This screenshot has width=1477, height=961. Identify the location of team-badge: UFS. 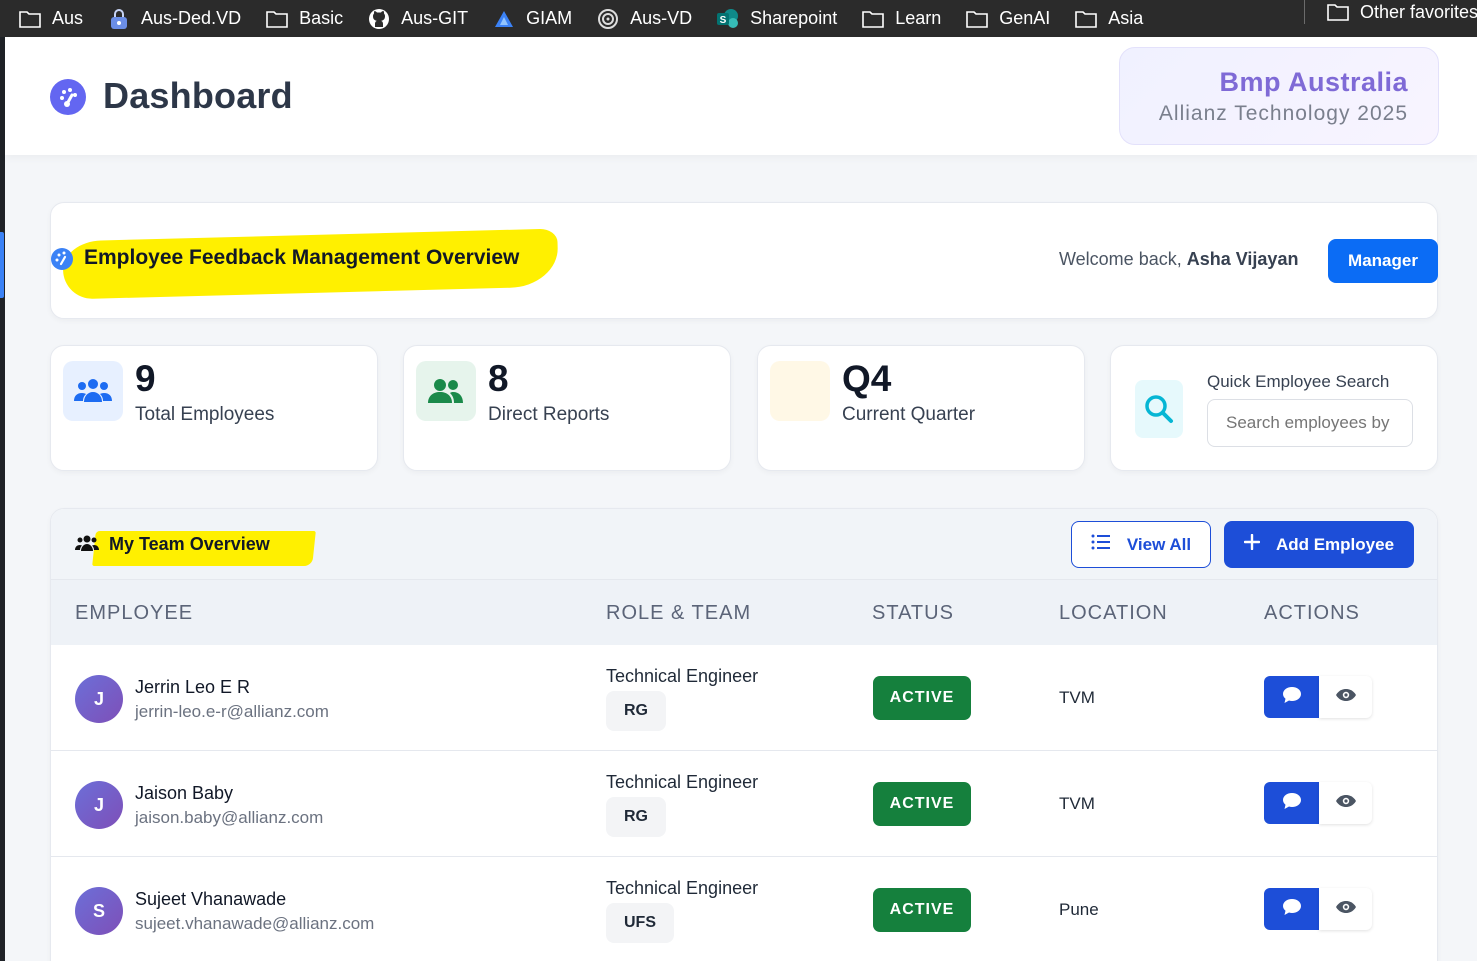
(640, 923).